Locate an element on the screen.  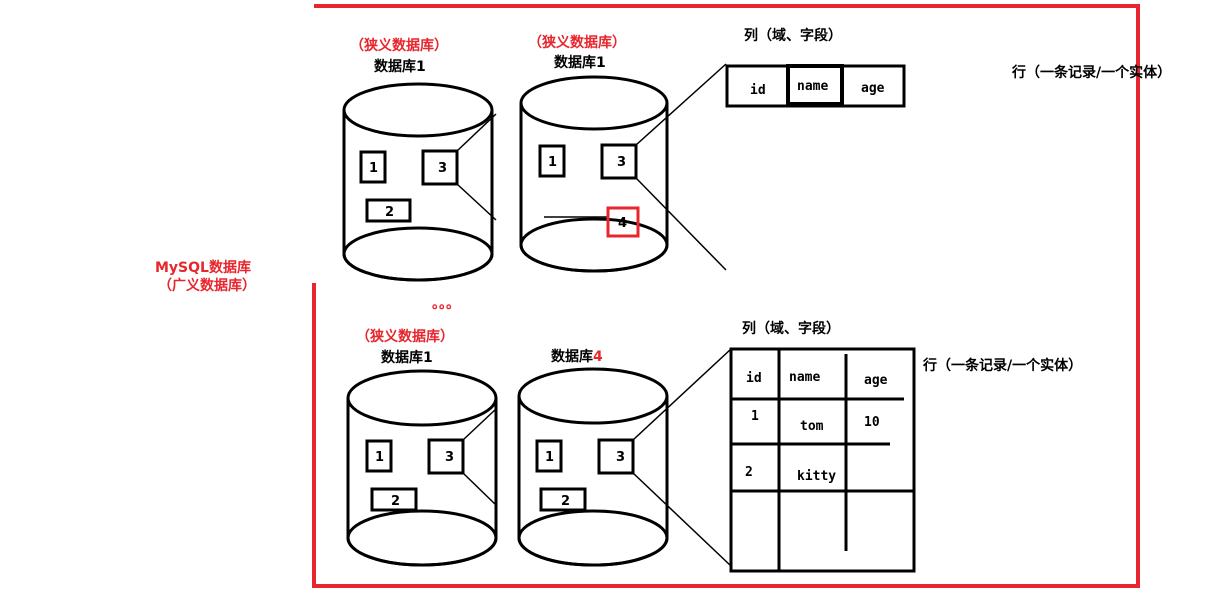
database-bottom-right: 数据库4 1 3 2 is located at coordinates (624, 457).